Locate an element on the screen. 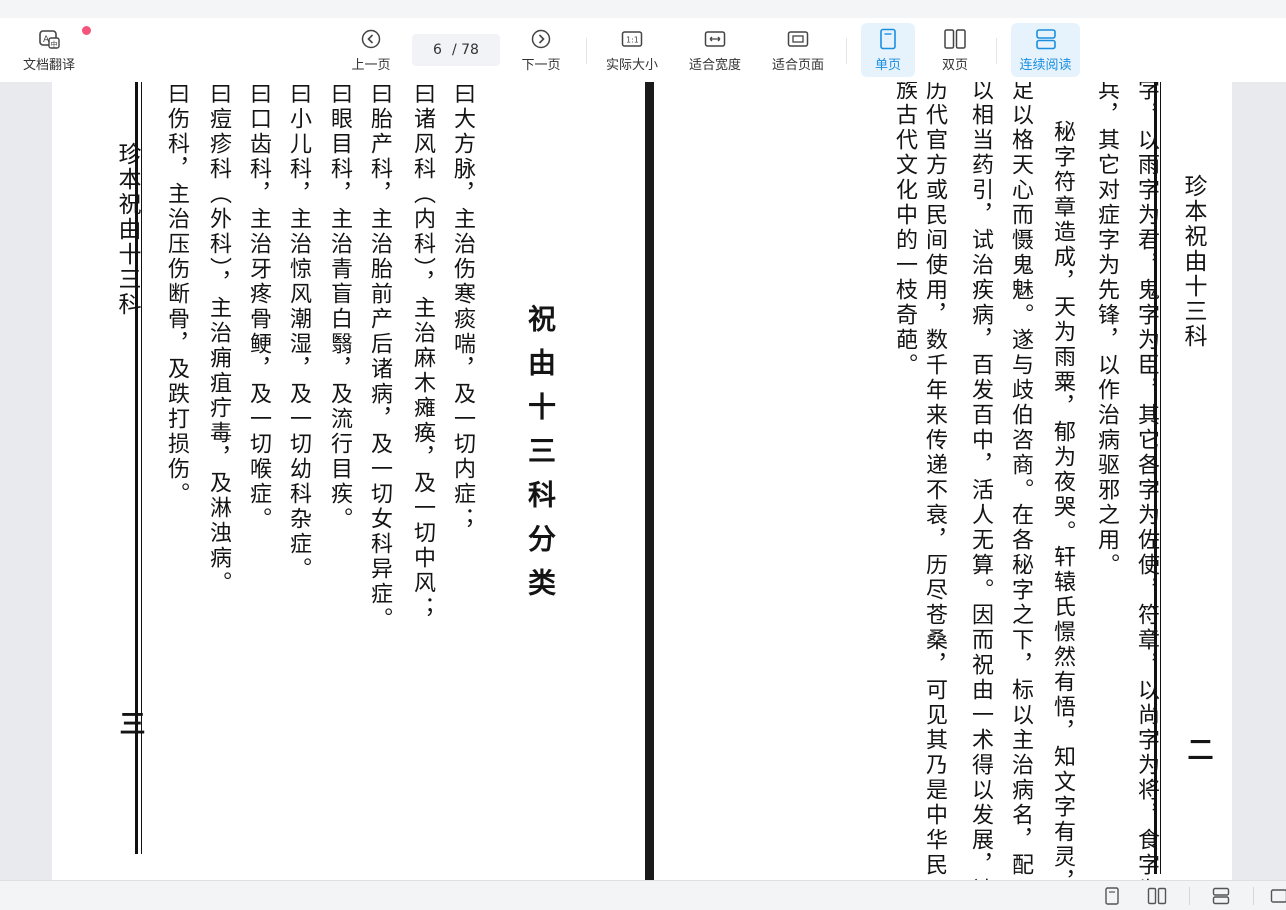  text-column: 族古代文化中的一枝奇葩。 is located at coordinates (904, 230).